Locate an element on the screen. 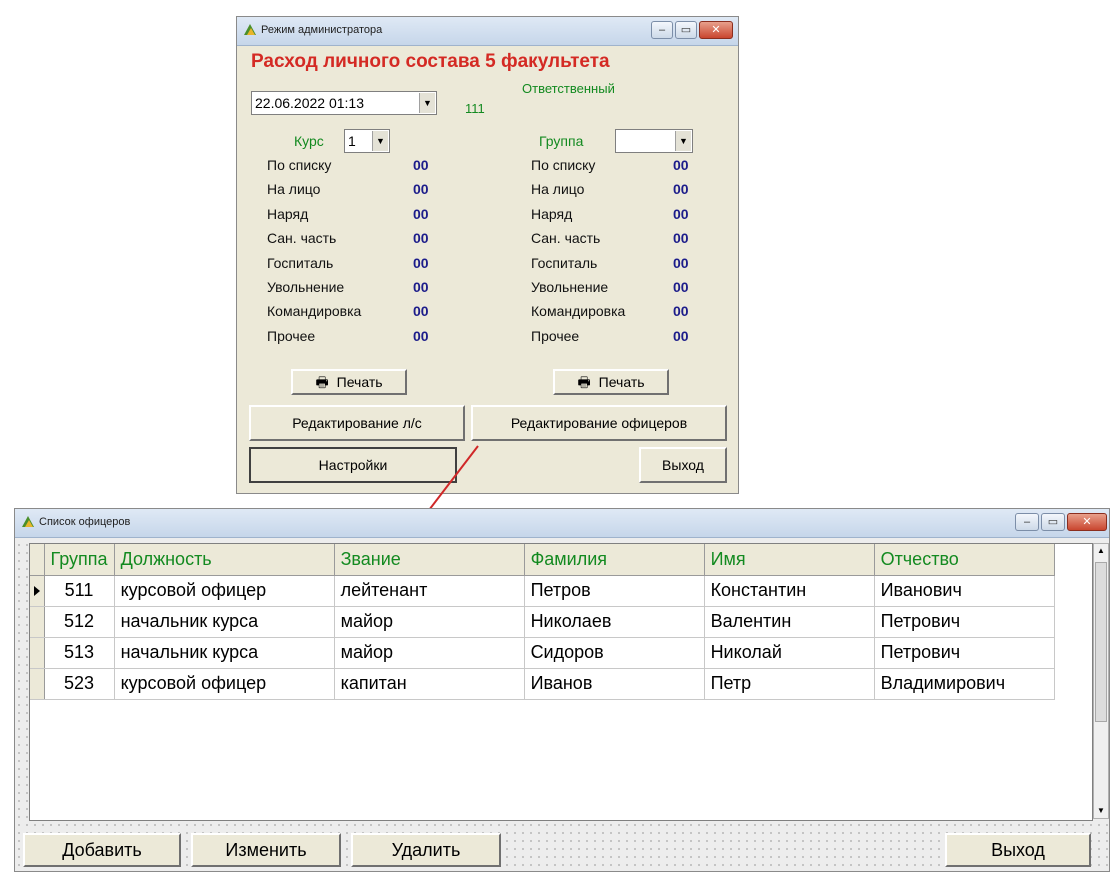 This screenshot has width=1112, height=874. course-stat-label: По списку is located at coordinates (299, 165).